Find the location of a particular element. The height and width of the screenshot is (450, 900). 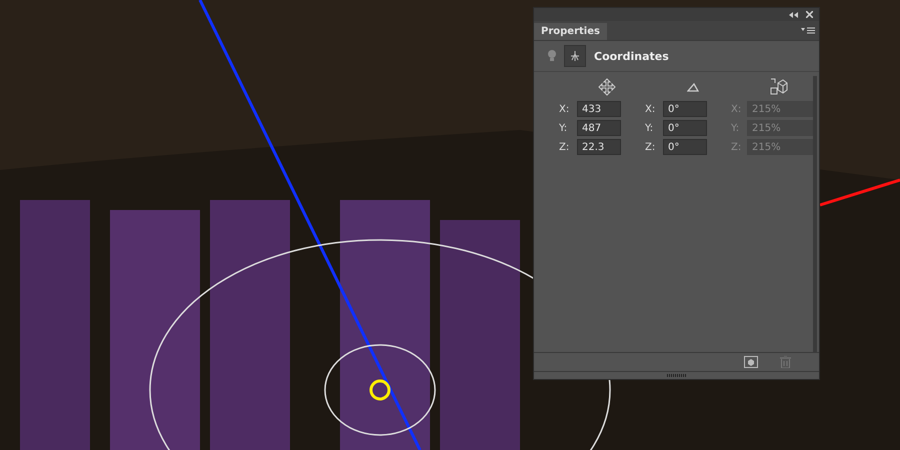

axes-icon is located at coordinates (575, 56).